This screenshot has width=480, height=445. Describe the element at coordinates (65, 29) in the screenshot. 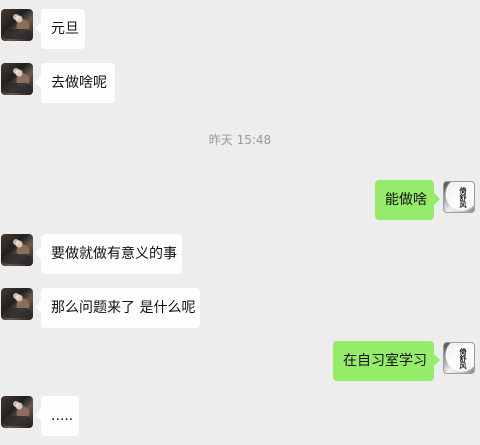

I see `message-text: 元旦` at that location.